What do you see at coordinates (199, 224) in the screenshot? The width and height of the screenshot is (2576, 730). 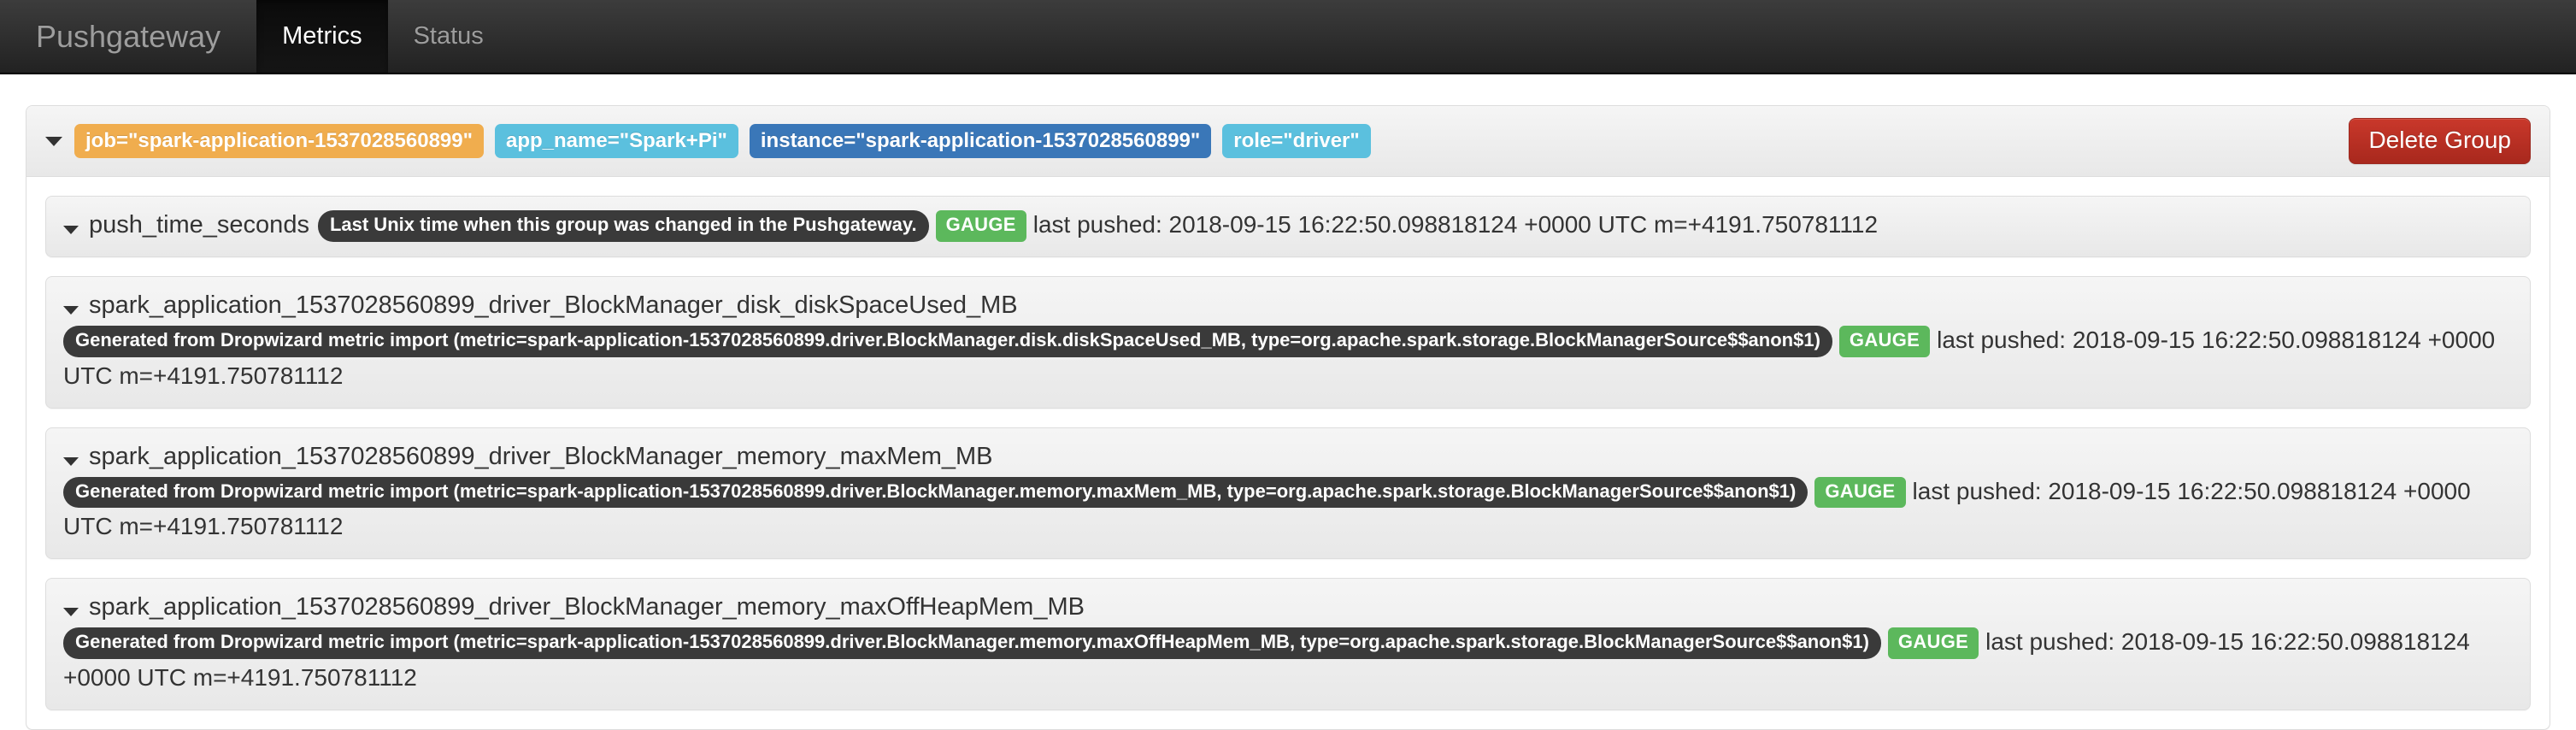 I see `metric-name: push_time_seconds` at bounding box center [199, 224].